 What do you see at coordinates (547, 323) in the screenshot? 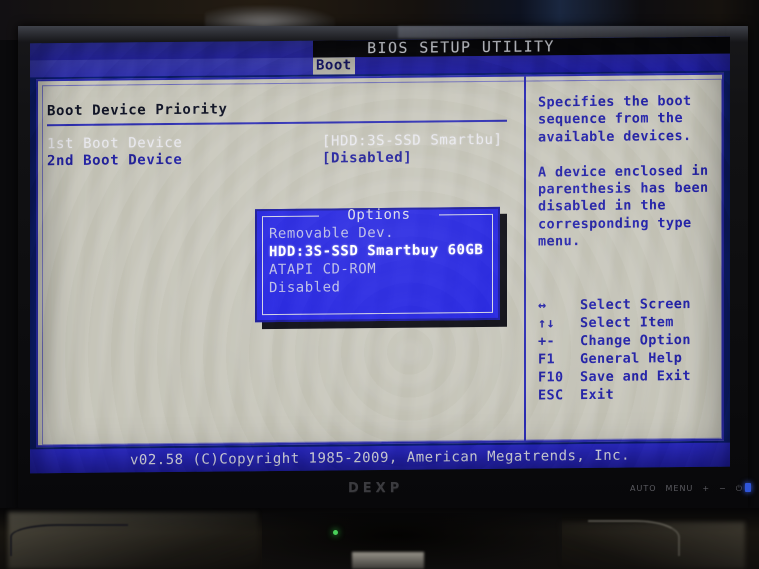
I see `key-glyph: ↑↓` at bounding box center [547, 323].